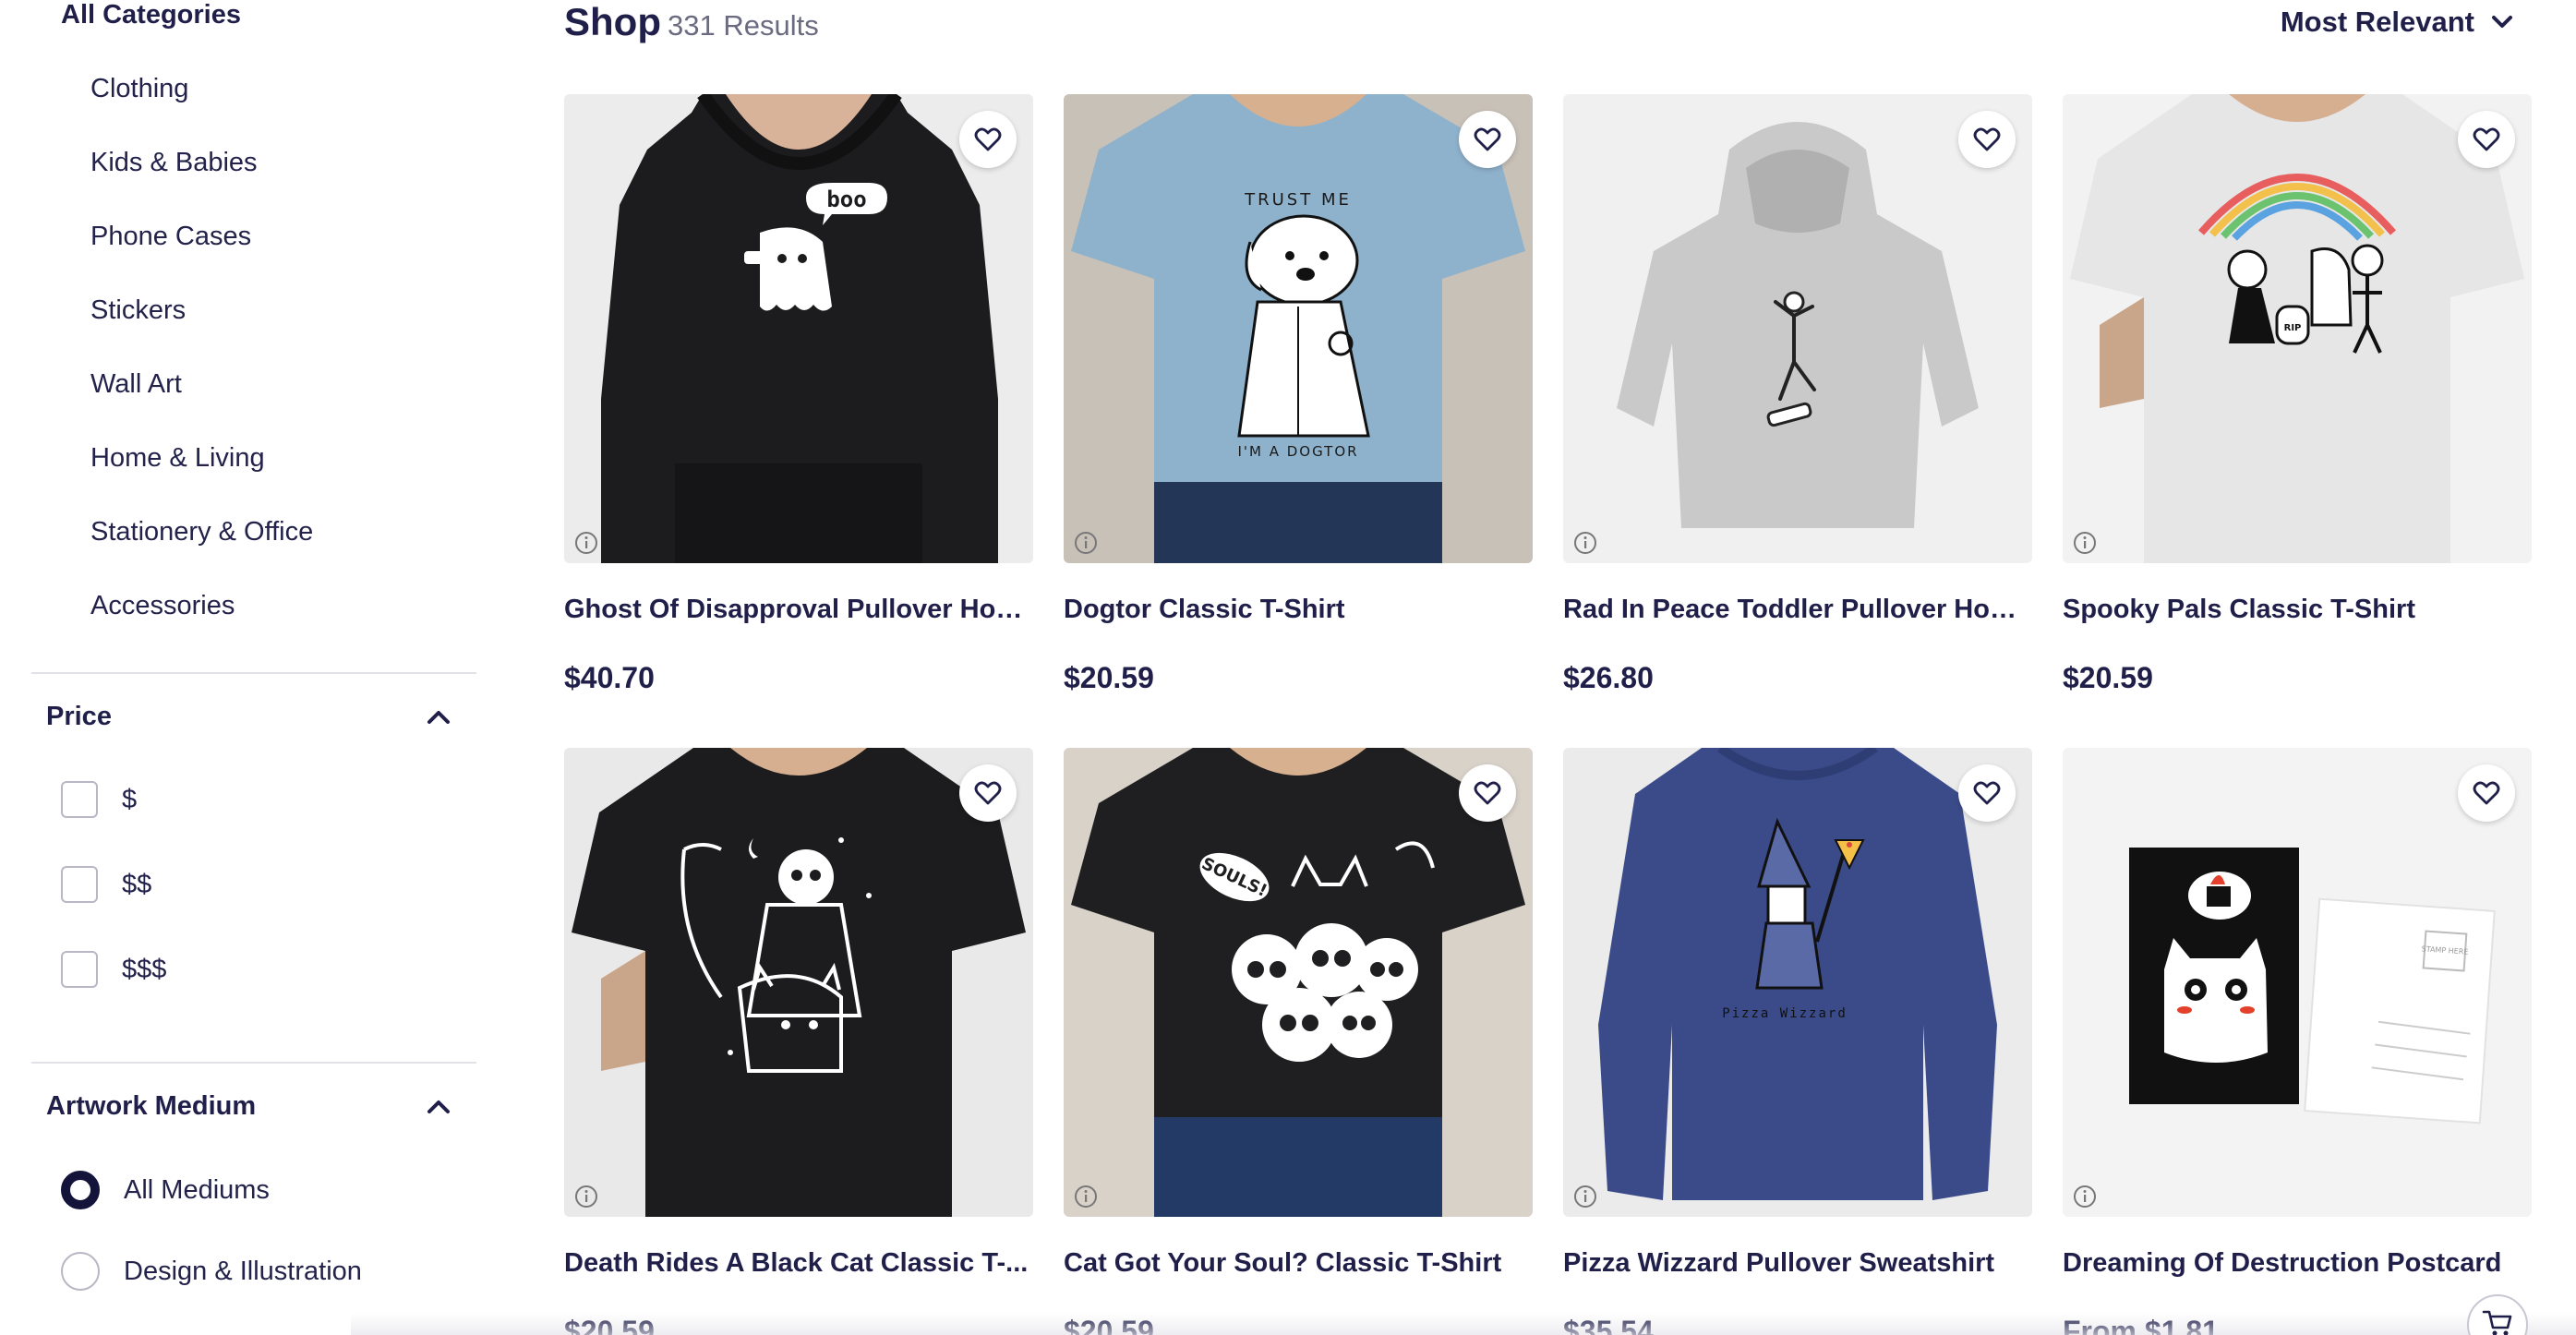 The height and width of the screenshot is (1335, 2576). What do you see at coordinates (2297, 1263) in the screenshot?
I see `product-title: Dreaming Of Destruction Postcard` at bounding box center [2297, 1263].